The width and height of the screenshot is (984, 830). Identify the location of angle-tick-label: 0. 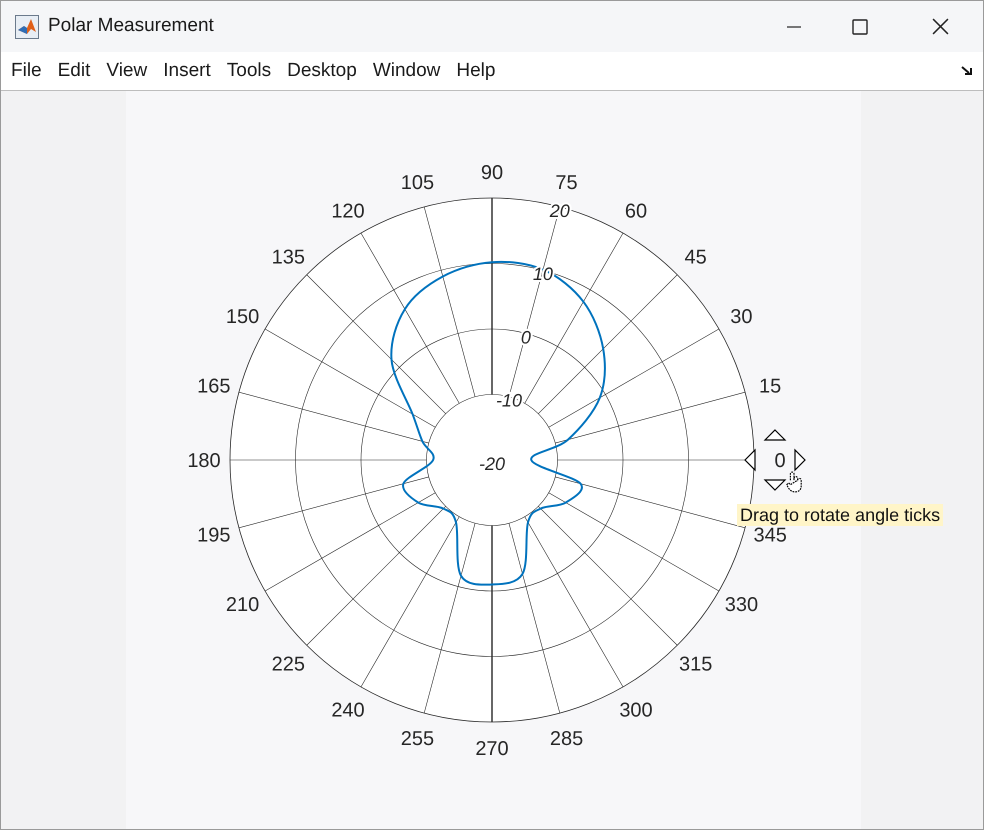
(780, 461).